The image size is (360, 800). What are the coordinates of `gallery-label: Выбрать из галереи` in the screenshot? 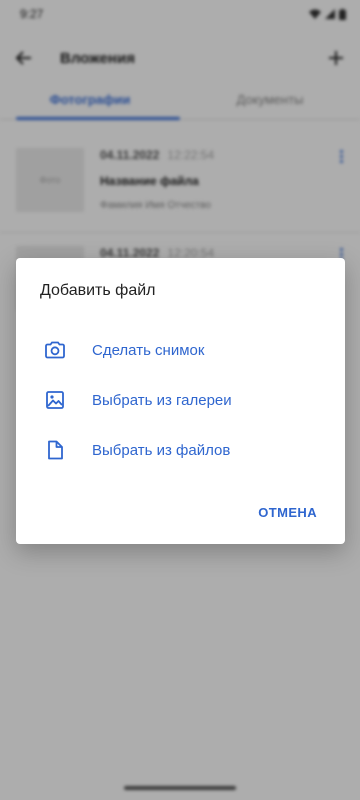 It's located at (162, 400).